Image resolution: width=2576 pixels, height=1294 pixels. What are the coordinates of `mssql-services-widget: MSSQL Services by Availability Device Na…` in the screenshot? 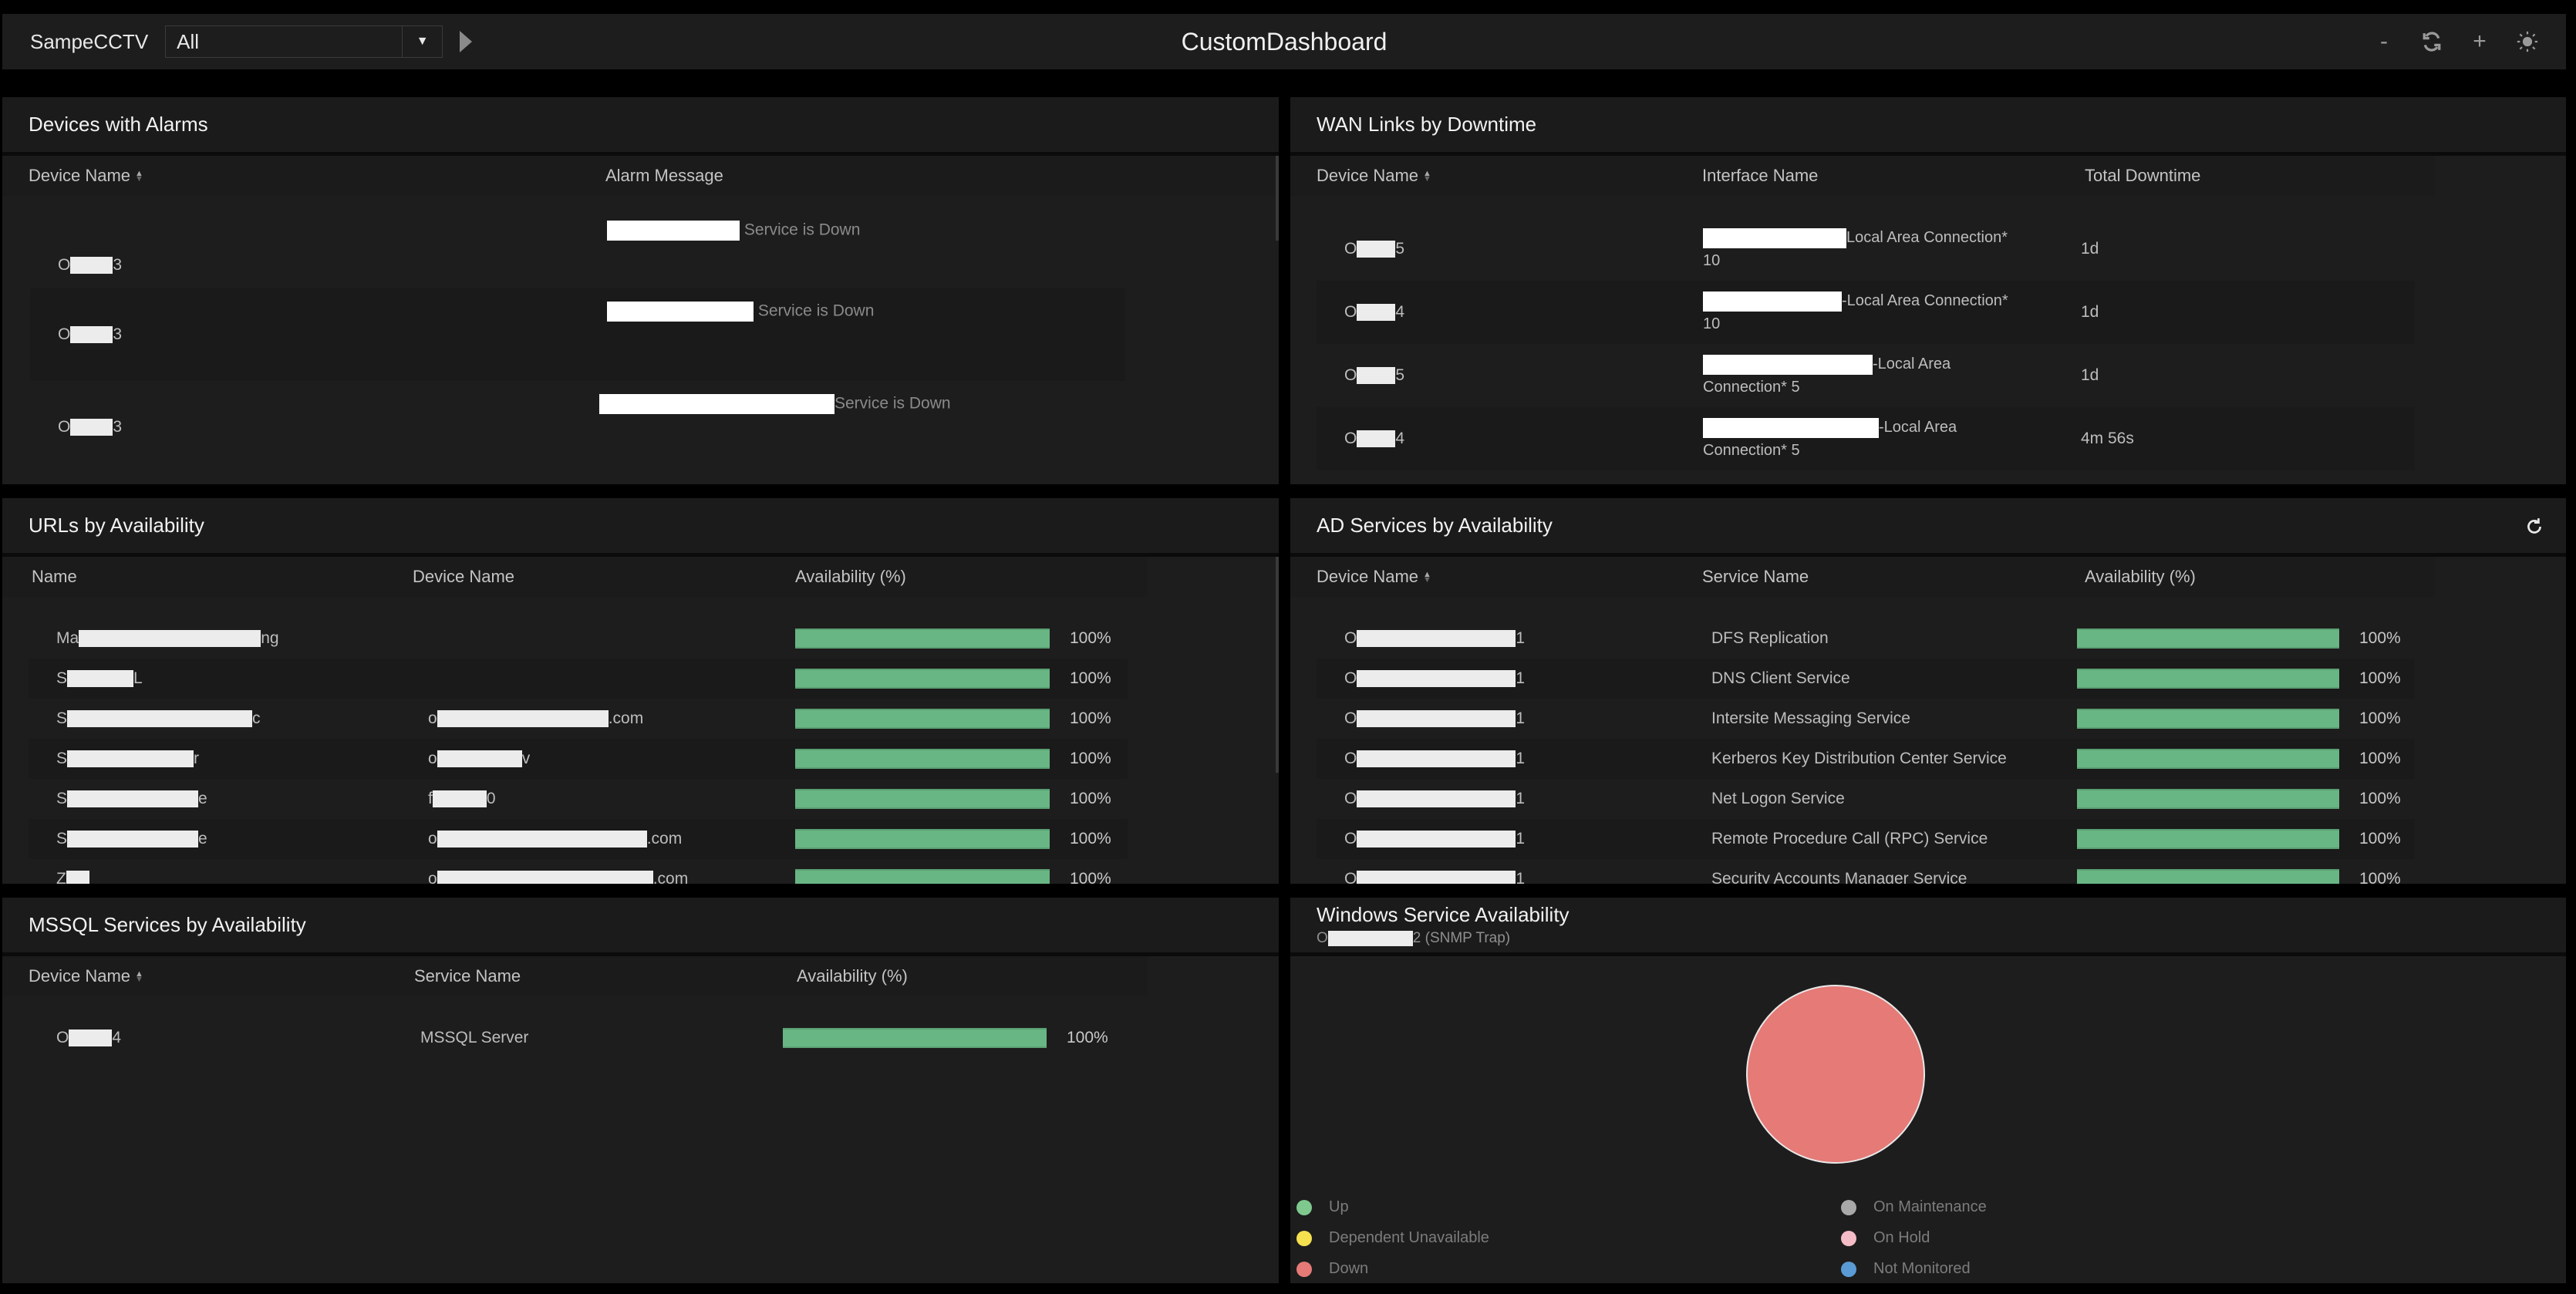 It's located at (640, 1090).